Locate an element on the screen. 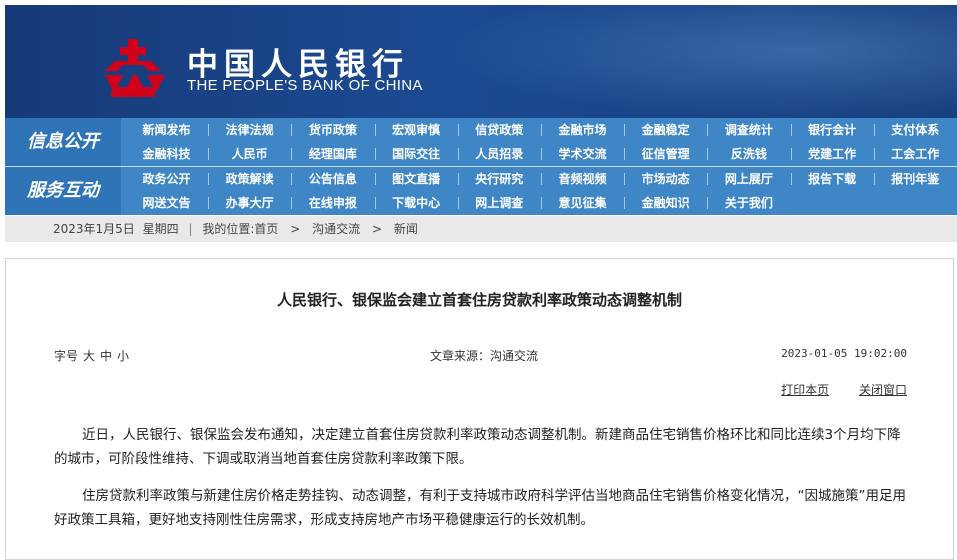 The height and width of the screenshot is (560, 957). nav-link: 办事大厅 is located at coordinates (249, 203).